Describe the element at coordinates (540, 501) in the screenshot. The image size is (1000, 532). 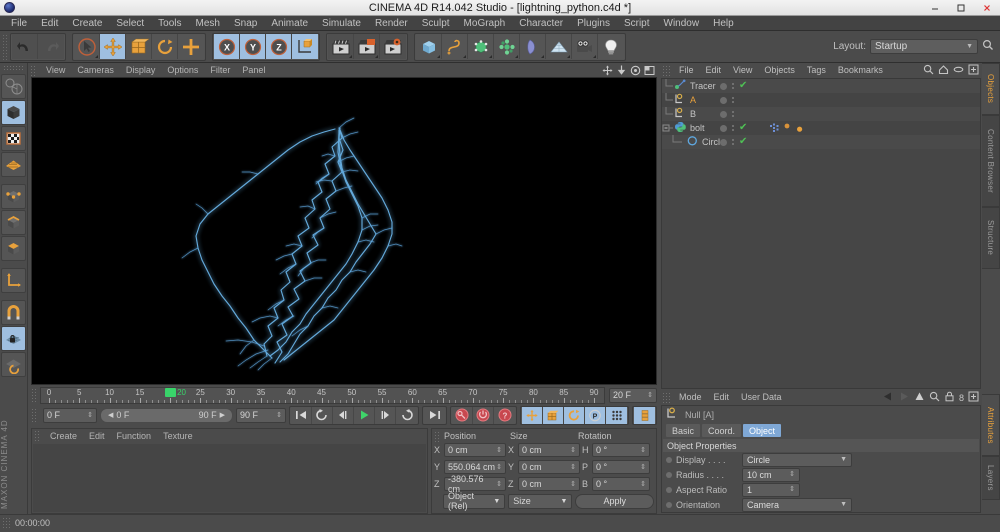
I see `size-mode-dropdown: Size ▼` at that location.